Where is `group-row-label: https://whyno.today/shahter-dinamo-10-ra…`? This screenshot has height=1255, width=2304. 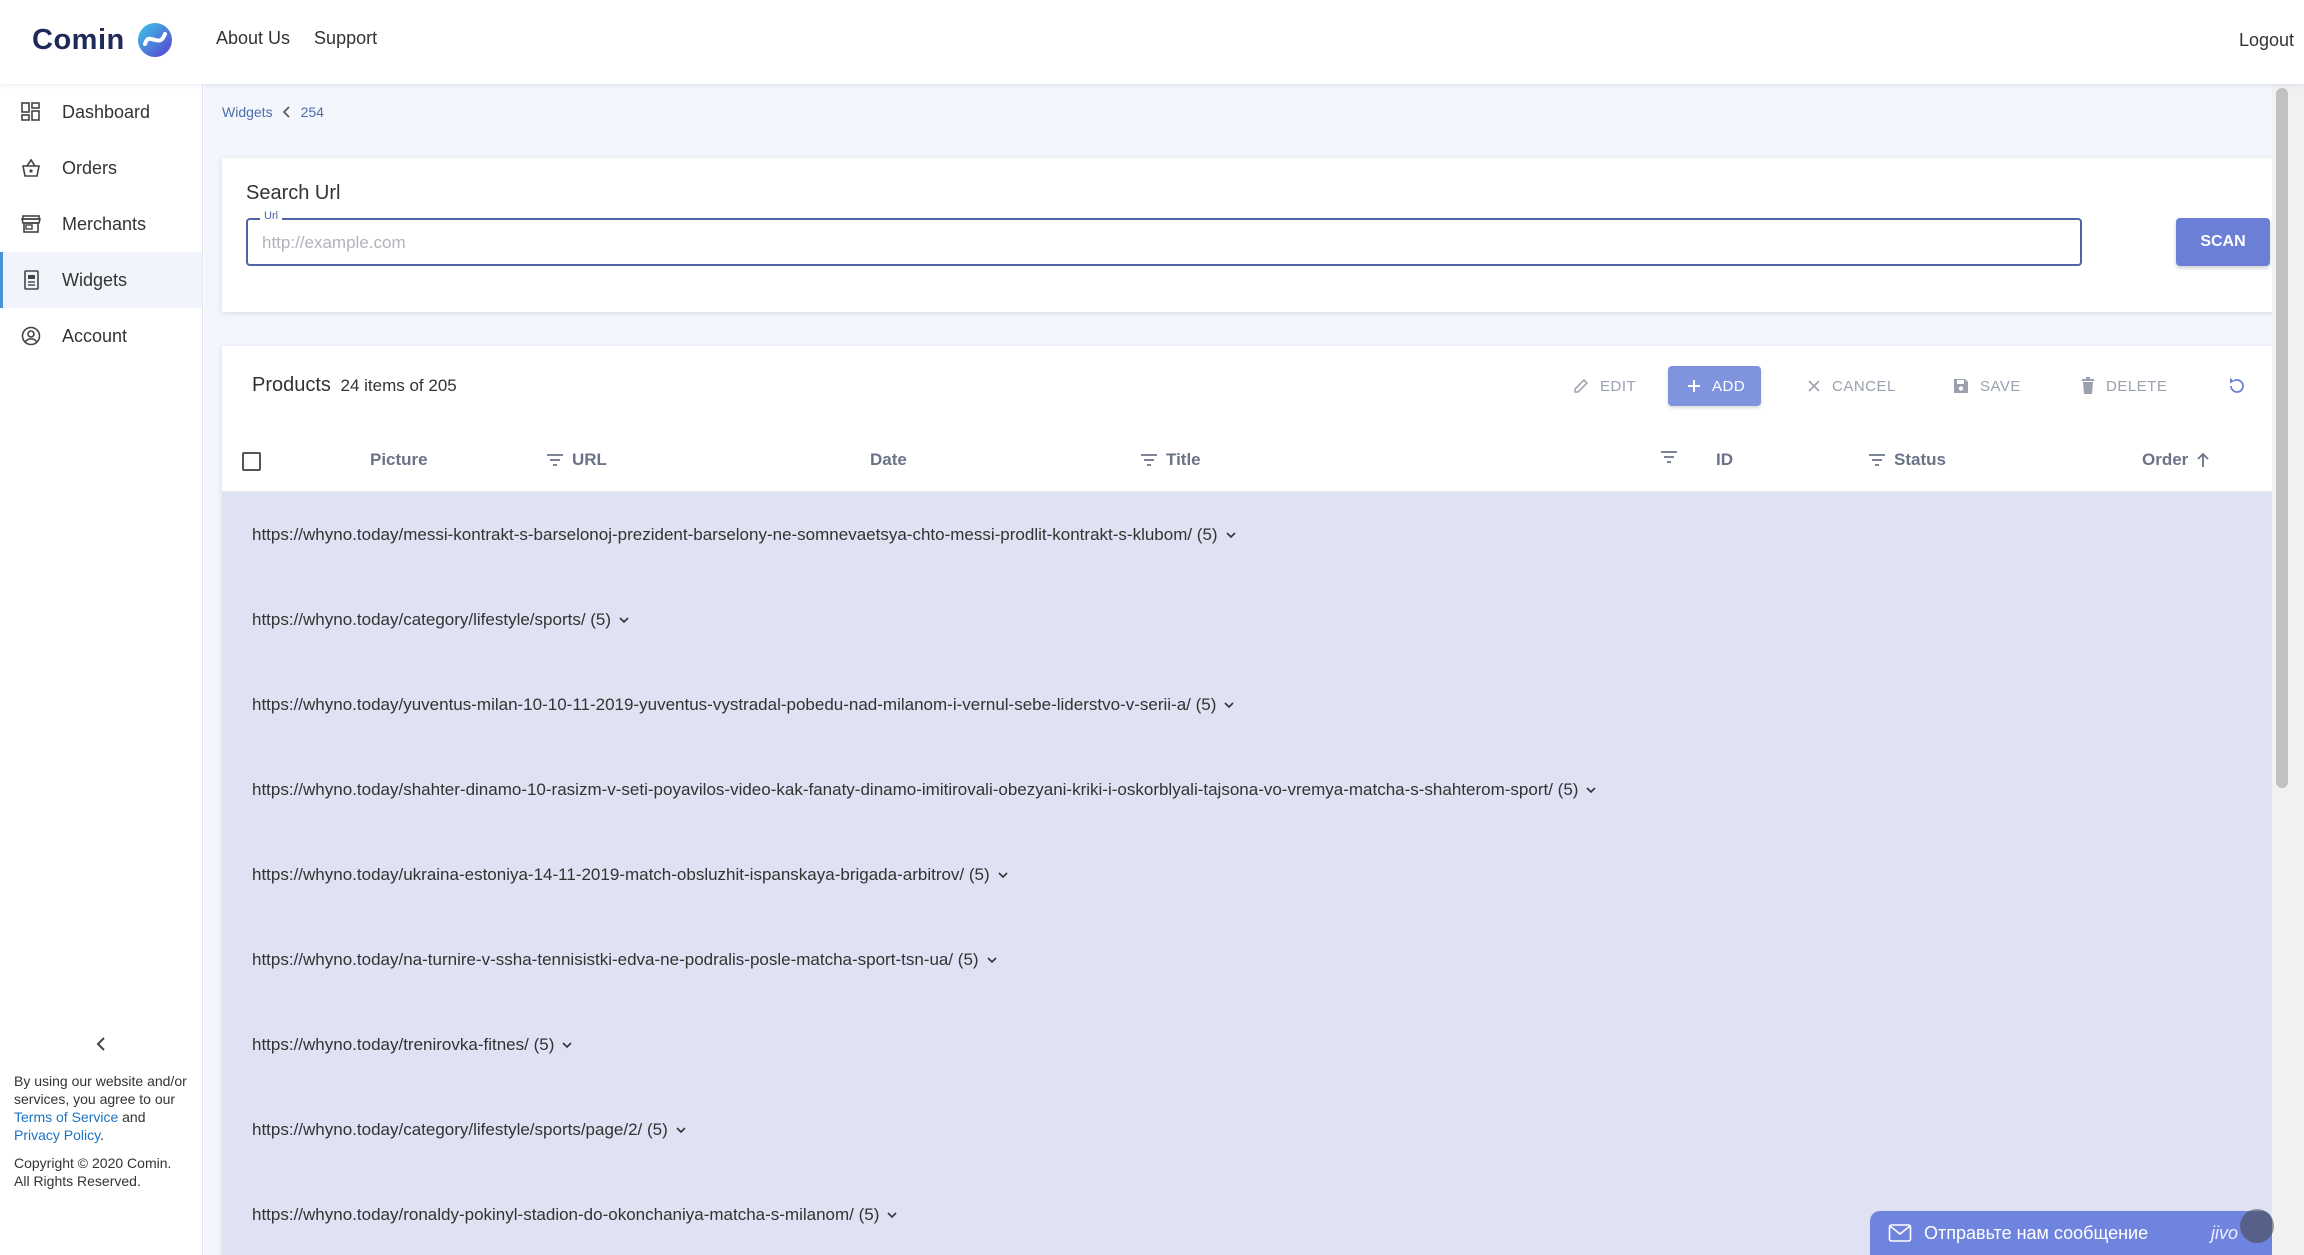
group-row-label: https://whyno.today/shahter-dinamo-10-ra… is located at coordinates (915, 789).